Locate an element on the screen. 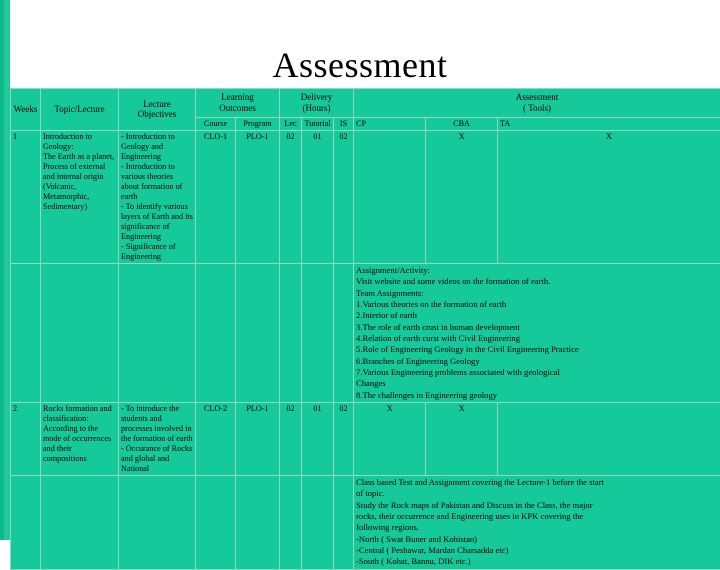  header-learning-outcomes: Learning Outcomes is located at coordinates (238, 103).